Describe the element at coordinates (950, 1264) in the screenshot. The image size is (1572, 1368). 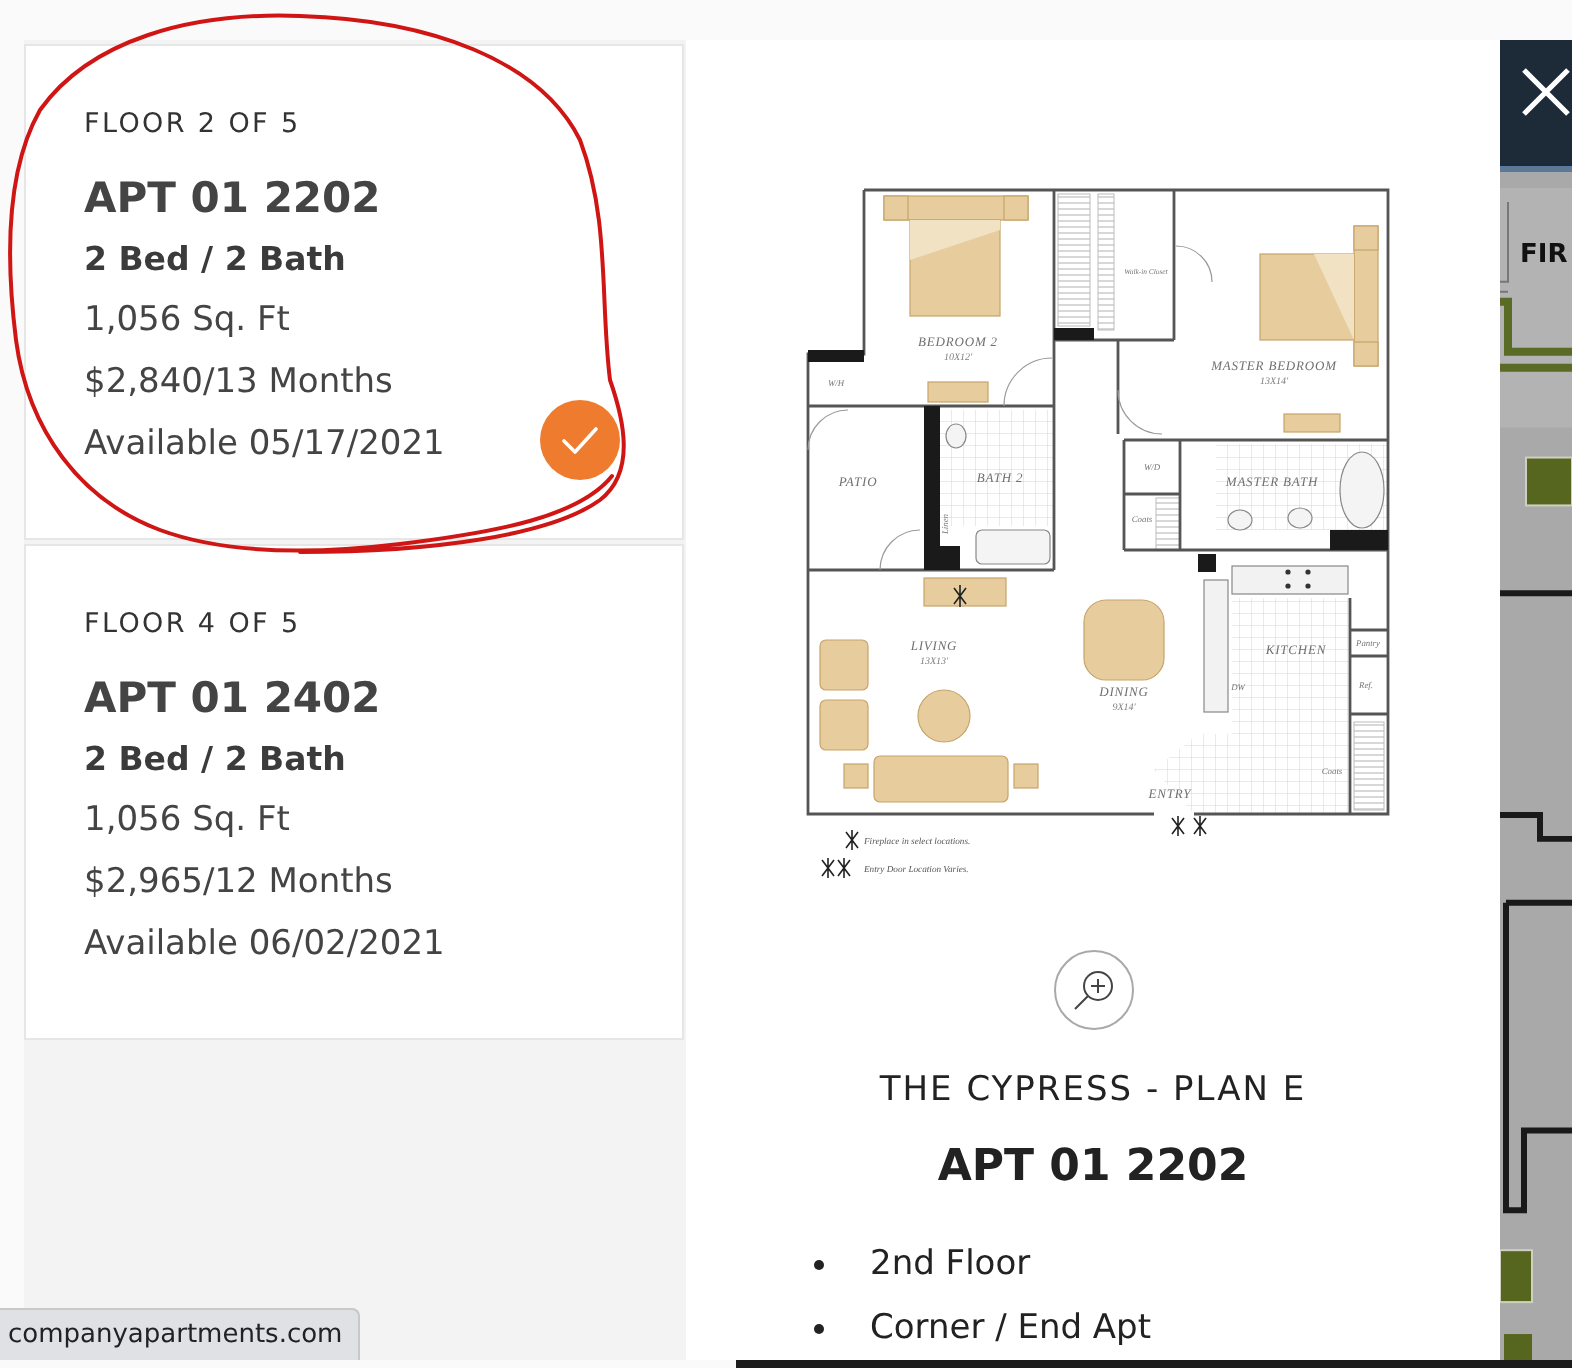
I see `feature-text: 2nd Floor` at that location.